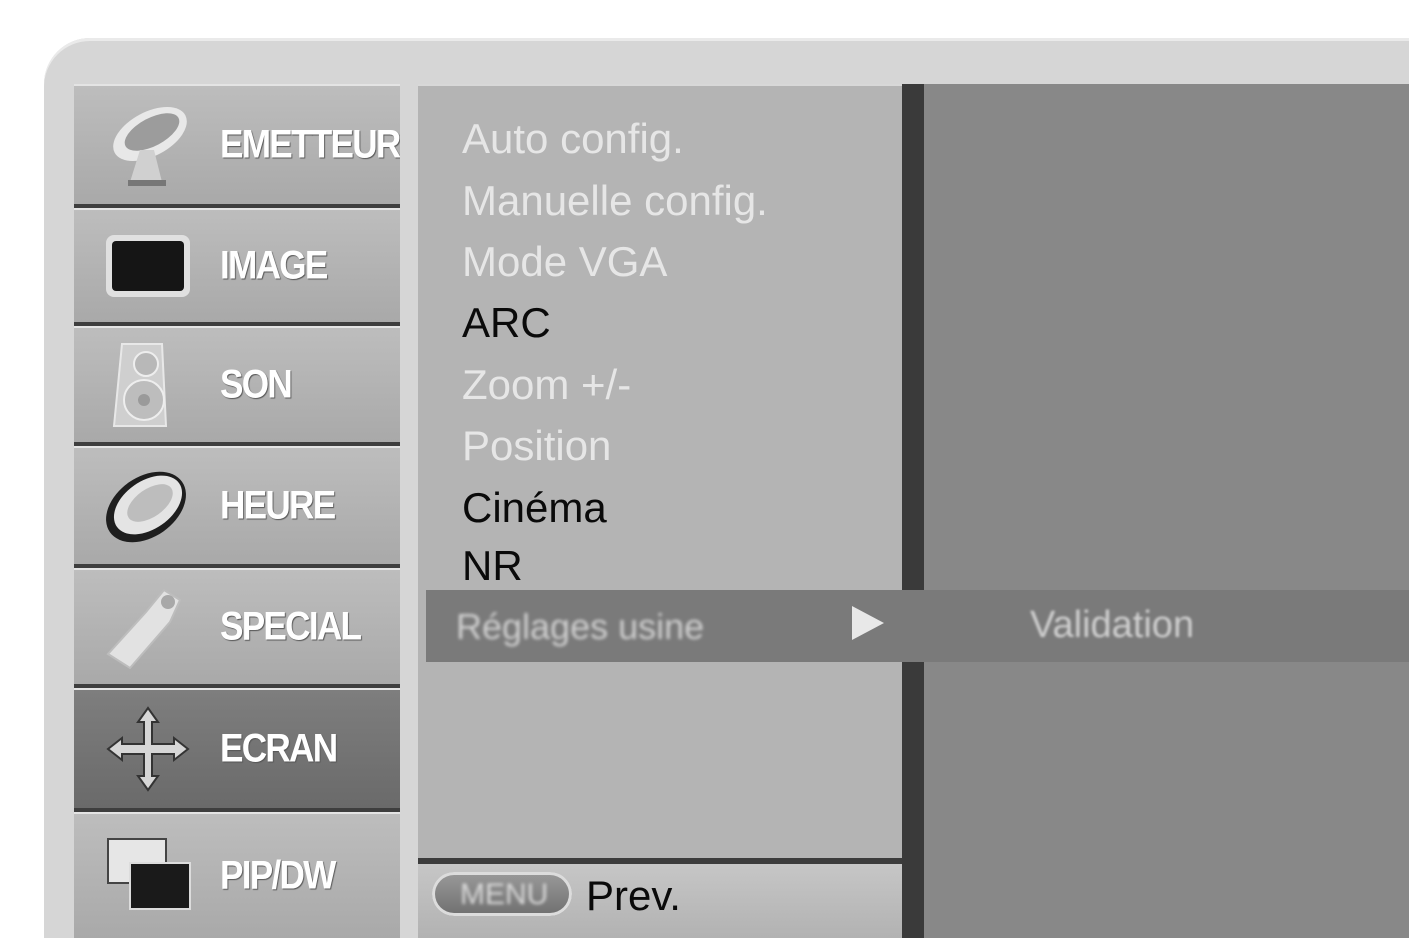 The width and height of the screenshot is (1409, 938). Describe the element at coordinates (573, 138) in the screenshot. I see `menu-item-auto-config: Auto config.` at that location.